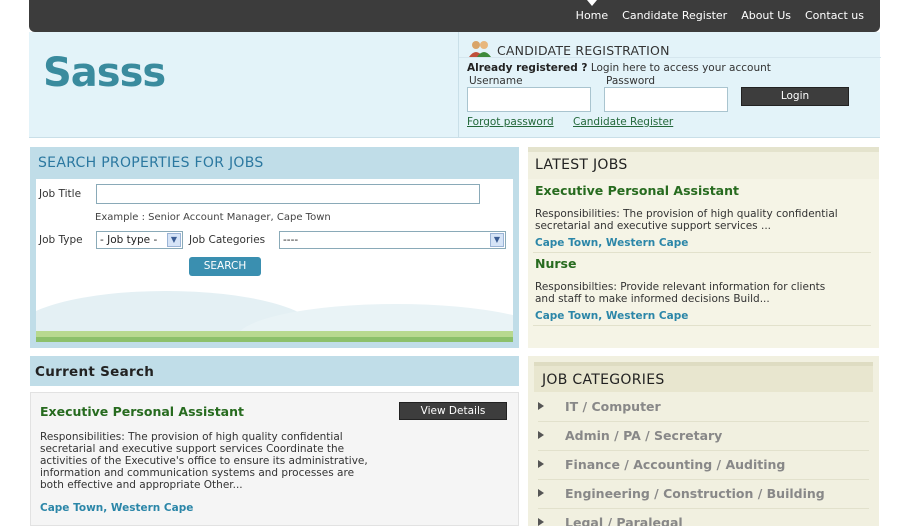  I want to click on category-item-admin: Admin / PA / Secretary, so click(703, 437).